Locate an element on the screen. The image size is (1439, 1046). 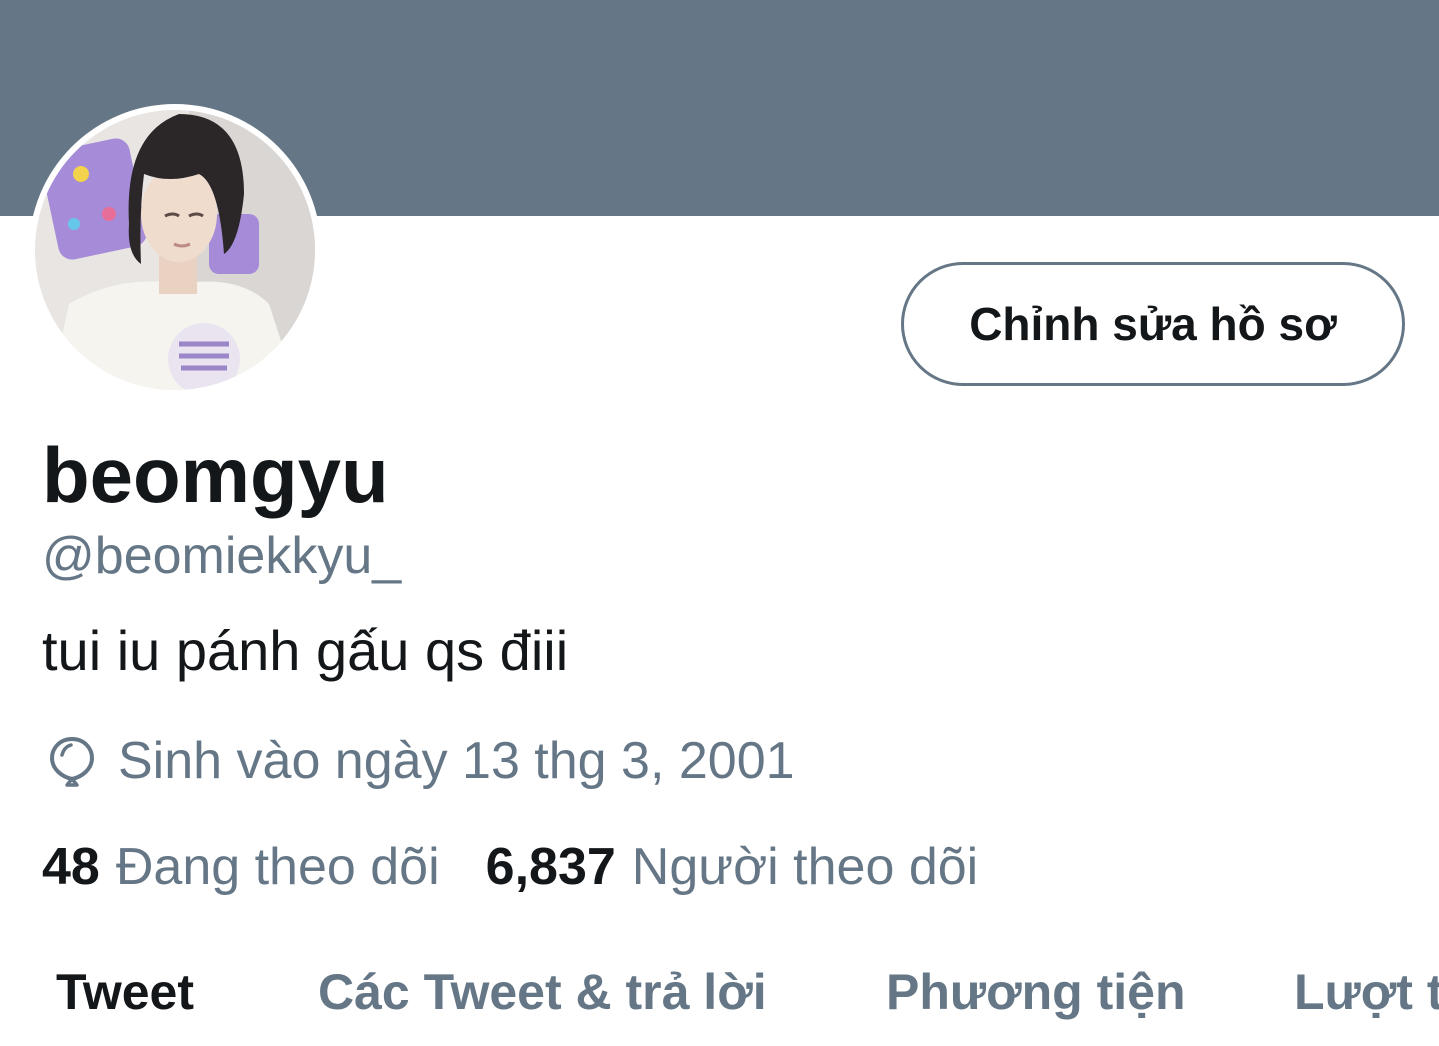
tab-tweets-and-replies: Các Tweet & trả lời is located at coordinates (542, 992).